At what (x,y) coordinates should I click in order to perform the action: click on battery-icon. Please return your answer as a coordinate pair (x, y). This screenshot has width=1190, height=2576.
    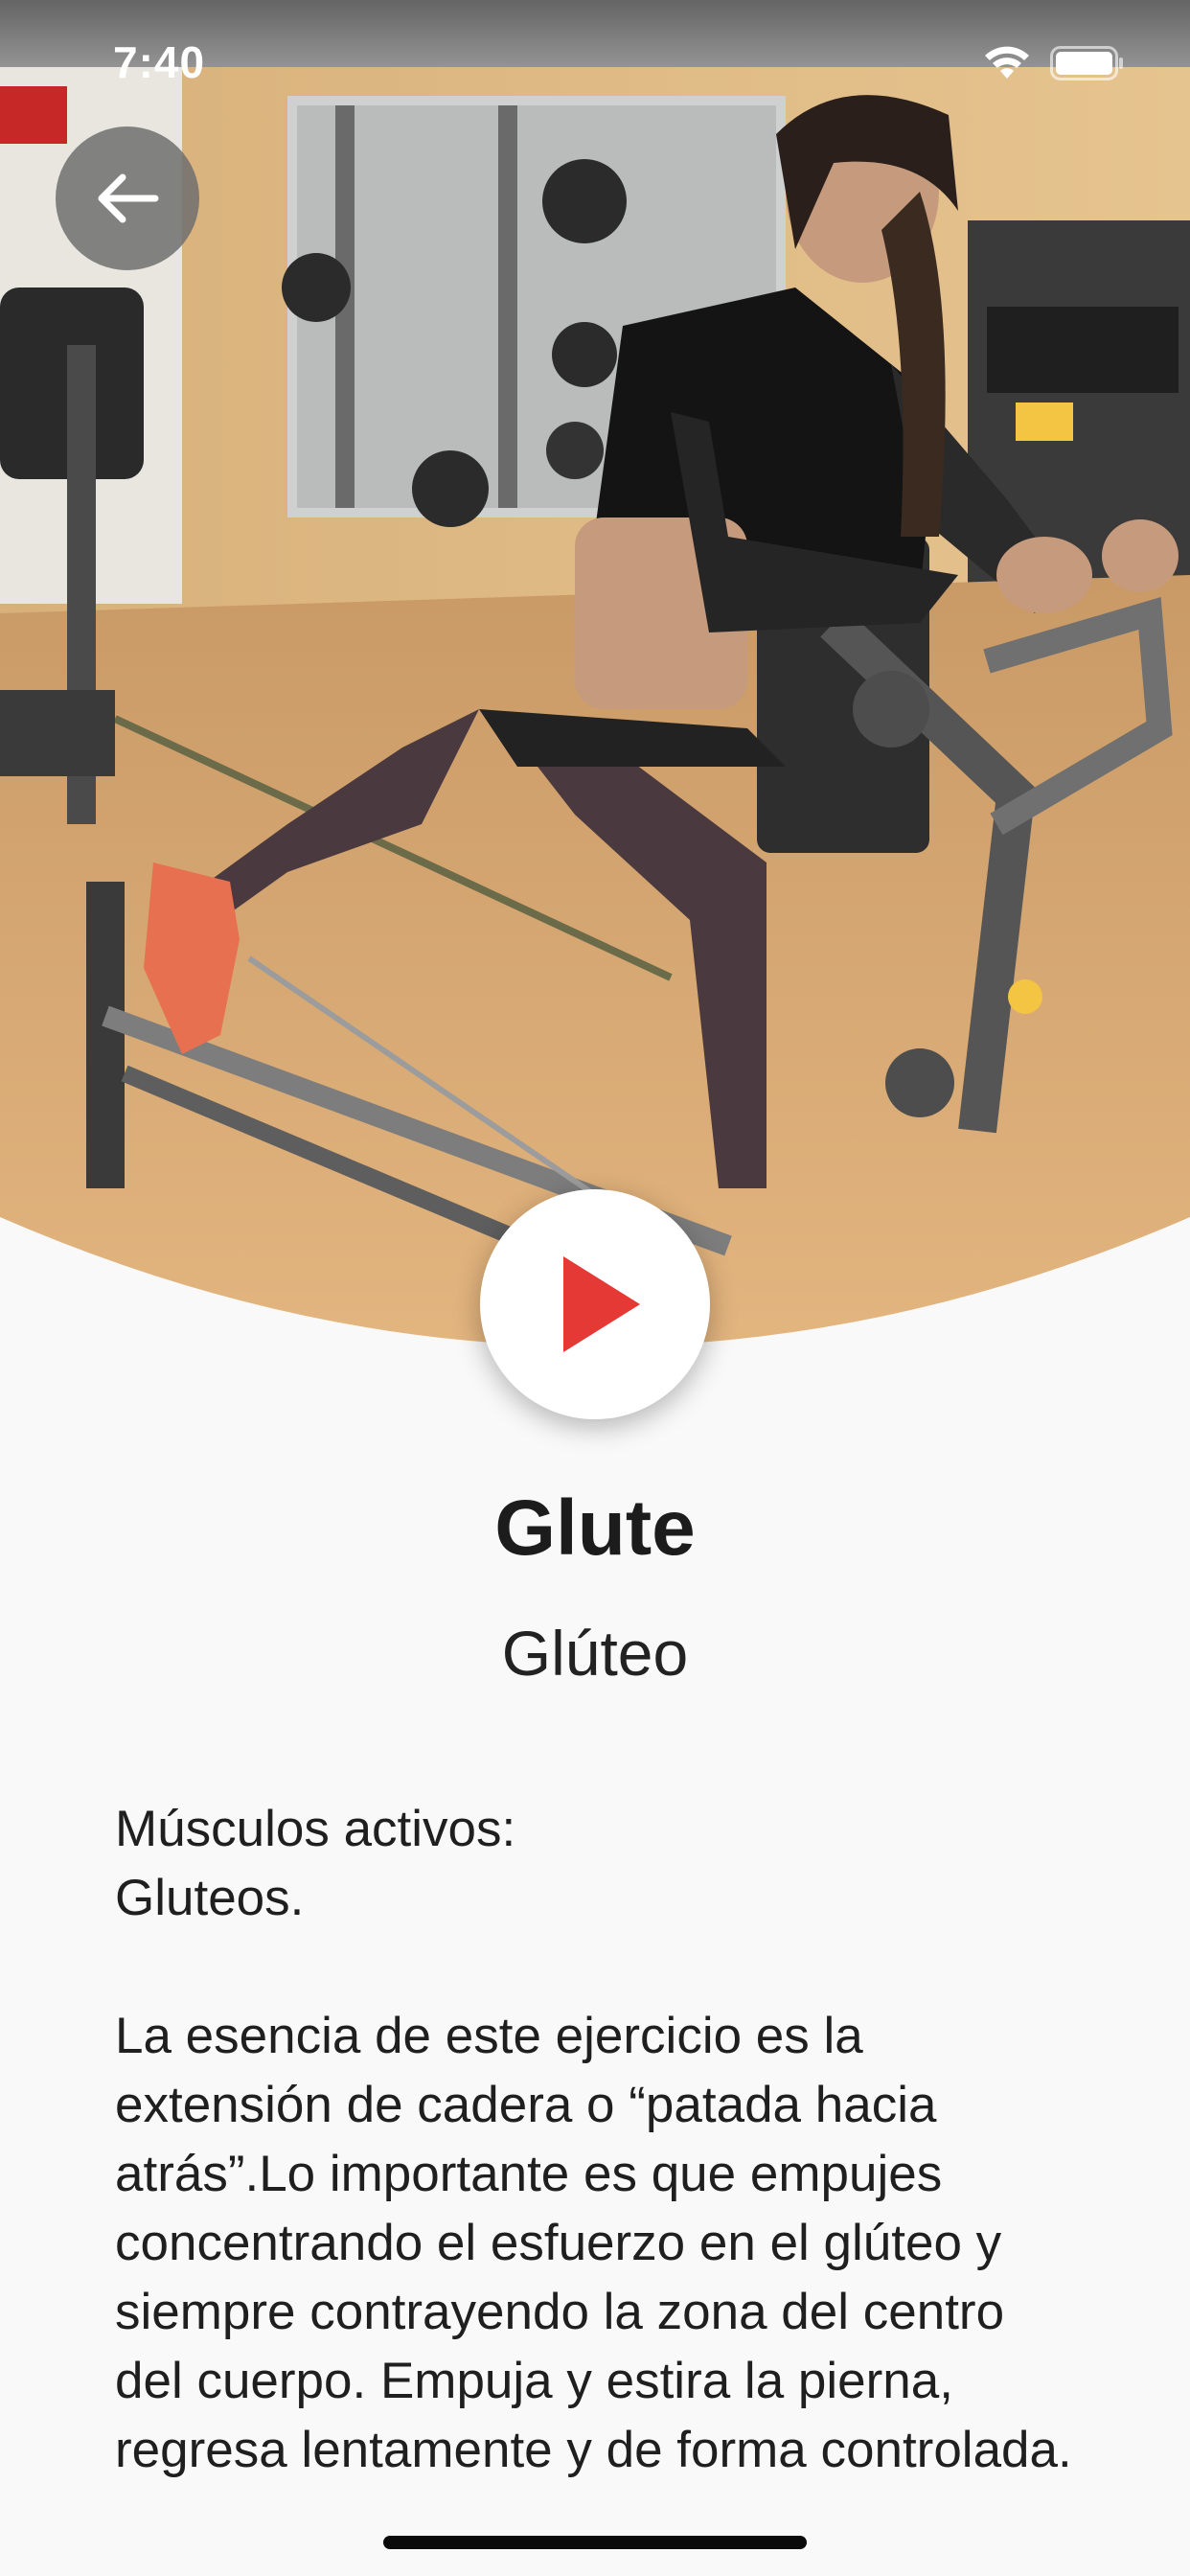
    Looking at the image, I should click on (1088, 63).